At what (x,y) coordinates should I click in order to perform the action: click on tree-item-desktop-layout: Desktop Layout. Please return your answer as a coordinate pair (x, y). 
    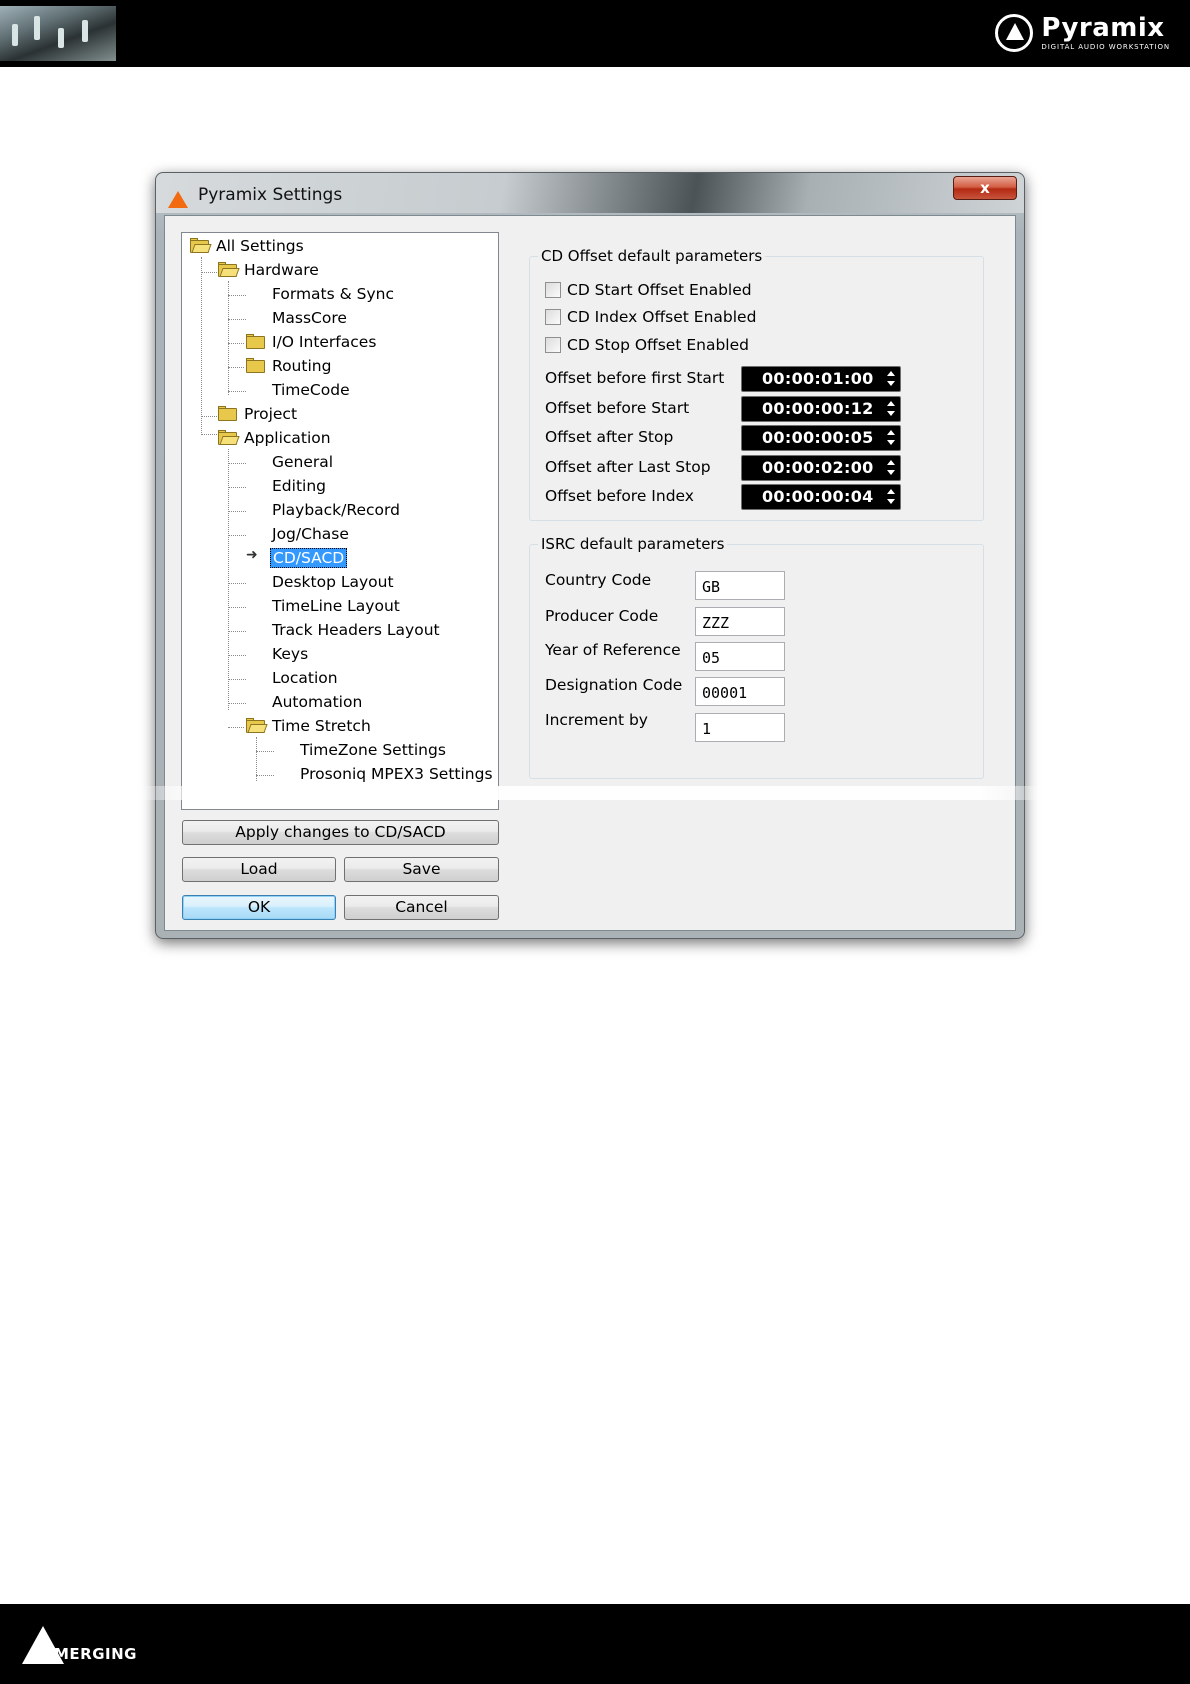
    Looking at the image, I should click on (333, 582).